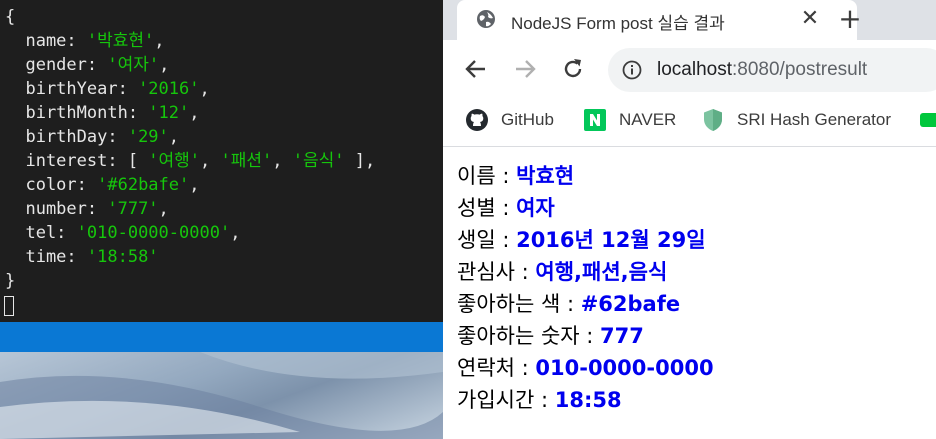 The image size is (936, 439). I want to click on result-label: 연락처 :, so click(496, 368).